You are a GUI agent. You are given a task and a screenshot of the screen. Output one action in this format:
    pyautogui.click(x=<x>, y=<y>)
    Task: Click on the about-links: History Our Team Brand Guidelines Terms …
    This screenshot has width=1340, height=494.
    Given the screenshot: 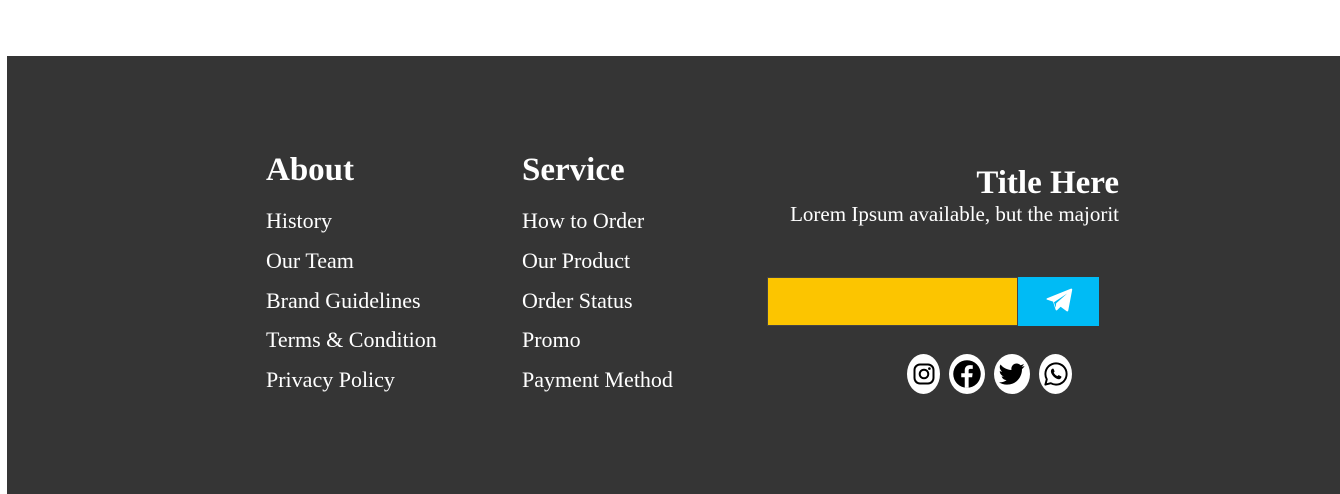 What is the action you would take?
    pyautogui.click(x=351, y=300)
    